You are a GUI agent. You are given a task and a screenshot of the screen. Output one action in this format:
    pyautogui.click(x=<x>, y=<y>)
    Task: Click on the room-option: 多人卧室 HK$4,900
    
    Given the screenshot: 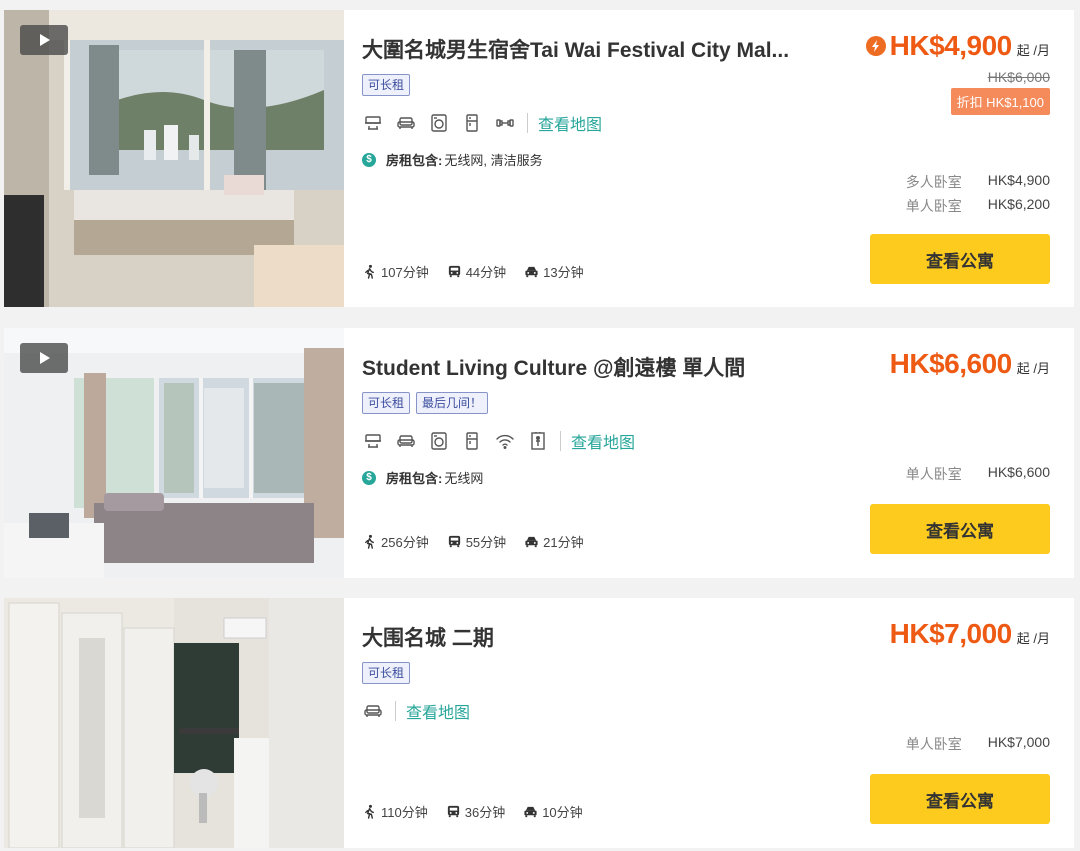 What is the action you would take?
    pyautogui.click(x=978, y=182)
    